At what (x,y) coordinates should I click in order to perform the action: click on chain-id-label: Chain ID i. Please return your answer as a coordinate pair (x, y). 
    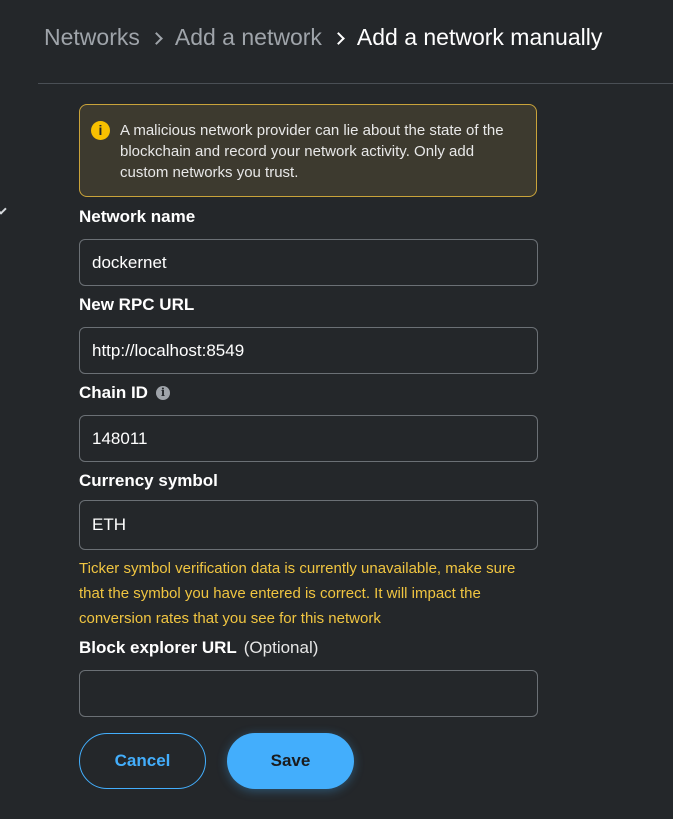
    Looking at the image, I should click on (124, 393).